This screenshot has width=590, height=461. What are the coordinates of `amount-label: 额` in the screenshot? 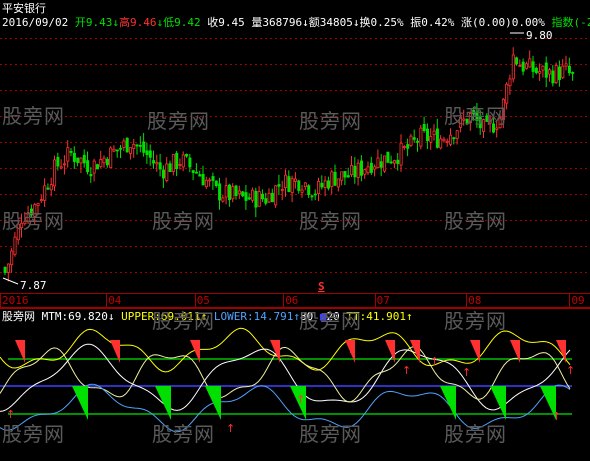 It's located at (314, 22).